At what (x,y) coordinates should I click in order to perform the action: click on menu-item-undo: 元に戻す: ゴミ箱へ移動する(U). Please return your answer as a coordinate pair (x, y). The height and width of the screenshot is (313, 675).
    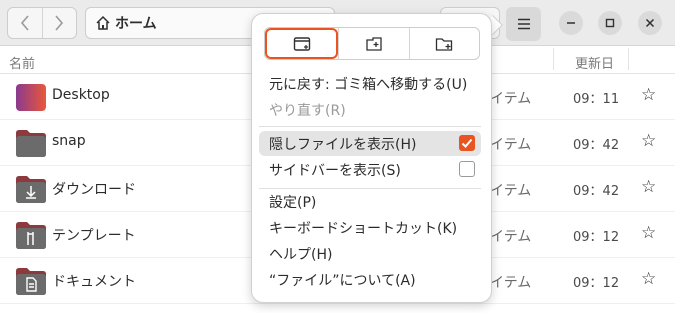
    Looking at the image, I should click on (370, 83).